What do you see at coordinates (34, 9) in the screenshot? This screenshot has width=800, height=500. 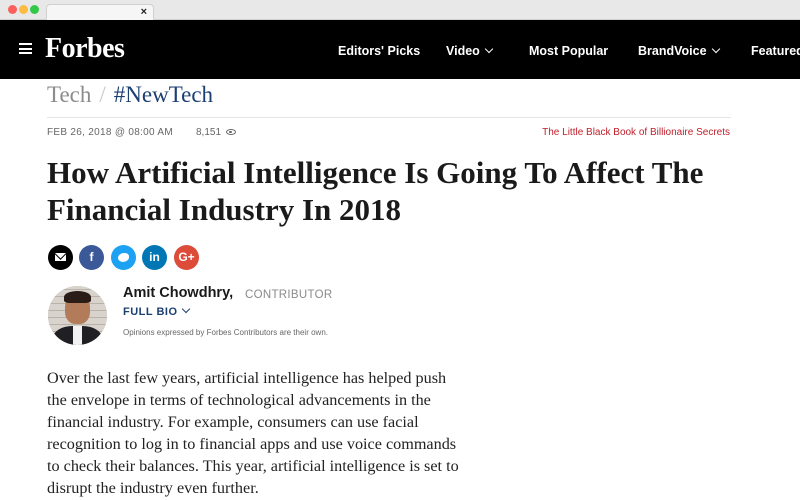 I see `maximize-window-button` at bounding box center [34, 9].